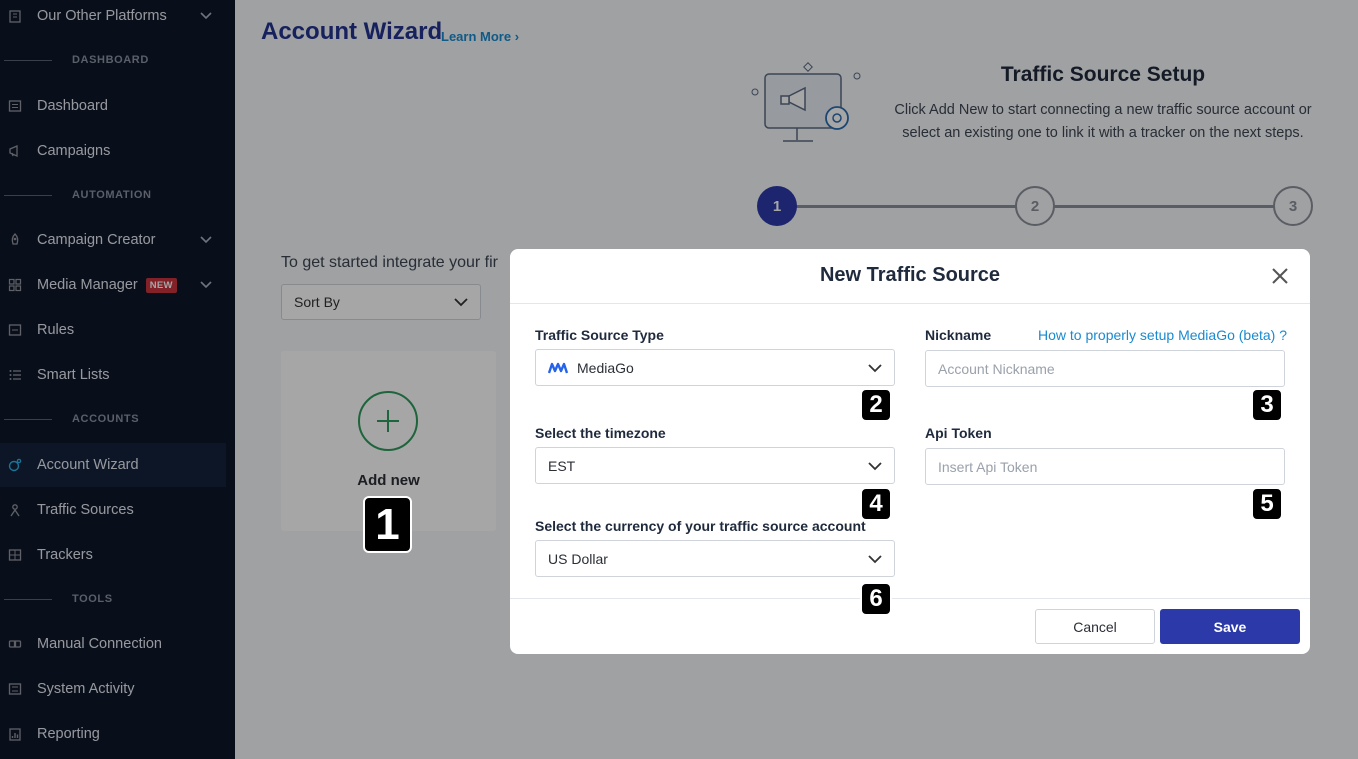 The width and height of the screenshot is (1358, 759). Describe the element at coordinates (1267, 504) in the screenshot. I see `annotation-marker-5: 5` at that location.